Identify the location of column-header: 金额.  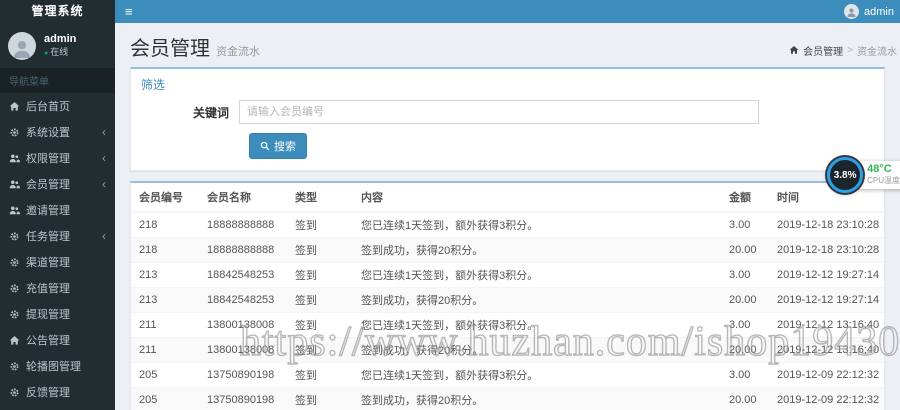
(745, 198).